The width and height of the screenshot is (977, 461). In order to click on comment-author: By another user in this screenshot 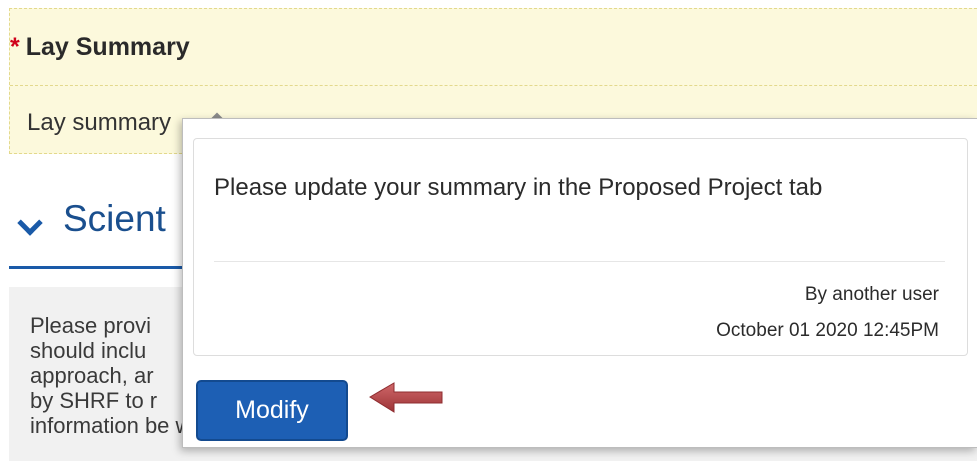, I will do `click(871, 294)`.